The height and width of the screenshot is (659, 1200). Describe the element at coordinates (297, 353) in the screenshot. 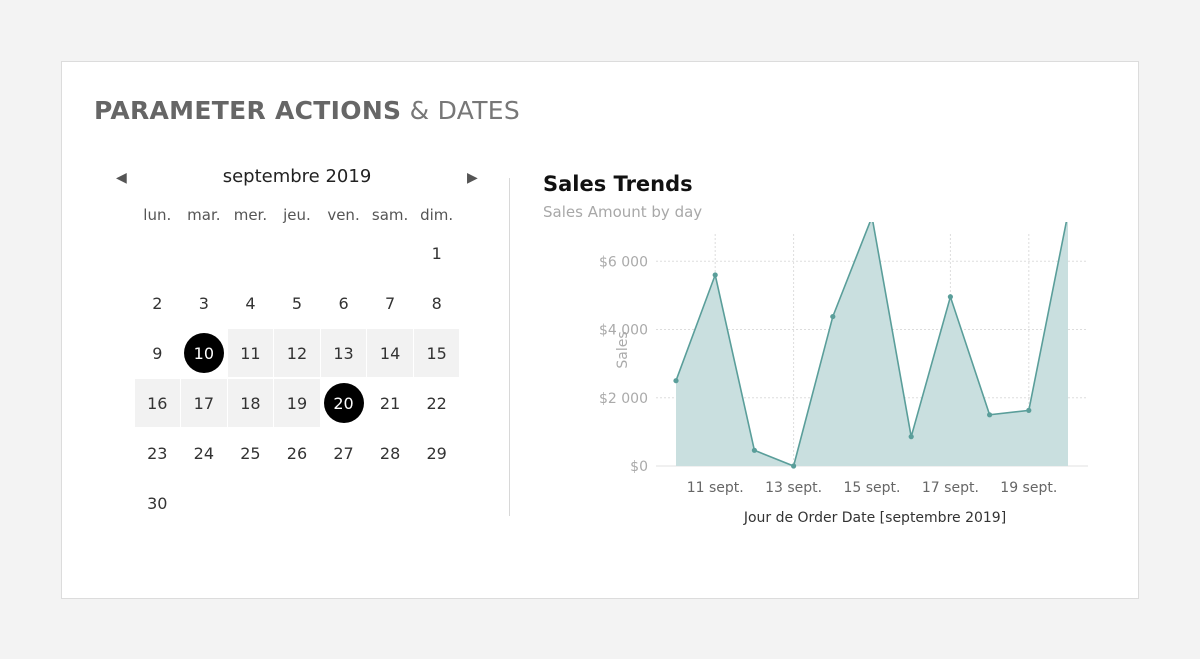

I see `calendar-day: 12` at that location.